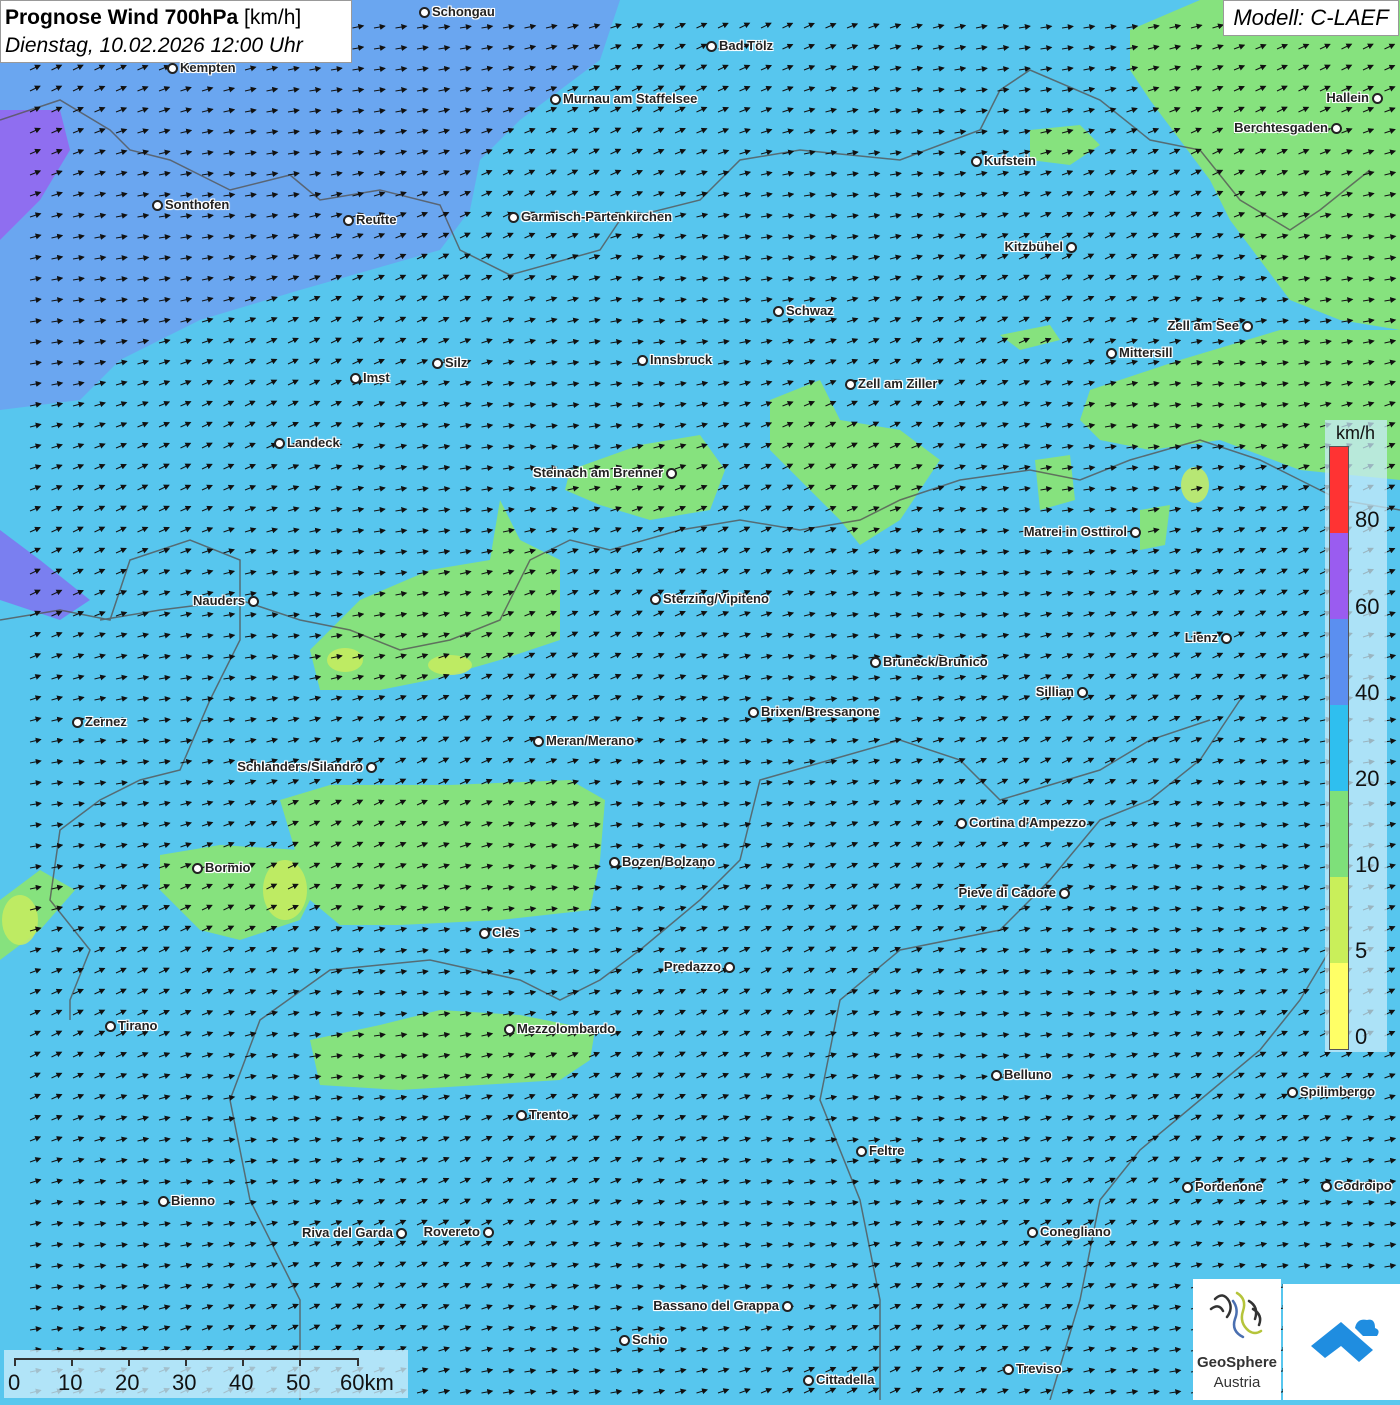  What do you see at coordinates (218, 600) in the screenshot?
I see `city-label: Nauders` at bounding box center [218, 600].